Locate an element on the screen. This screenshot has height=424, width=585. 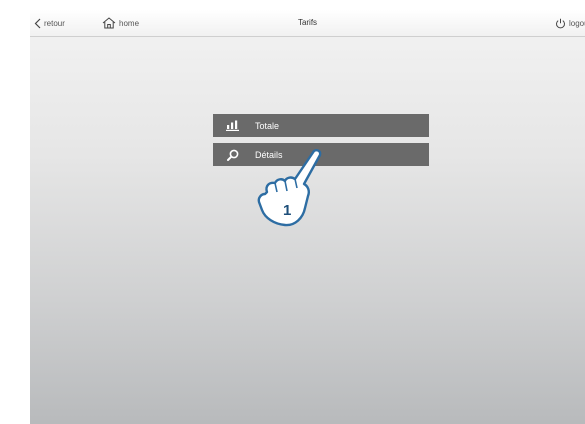
menu-item-label: Totale is located at coordinates (267, 125).